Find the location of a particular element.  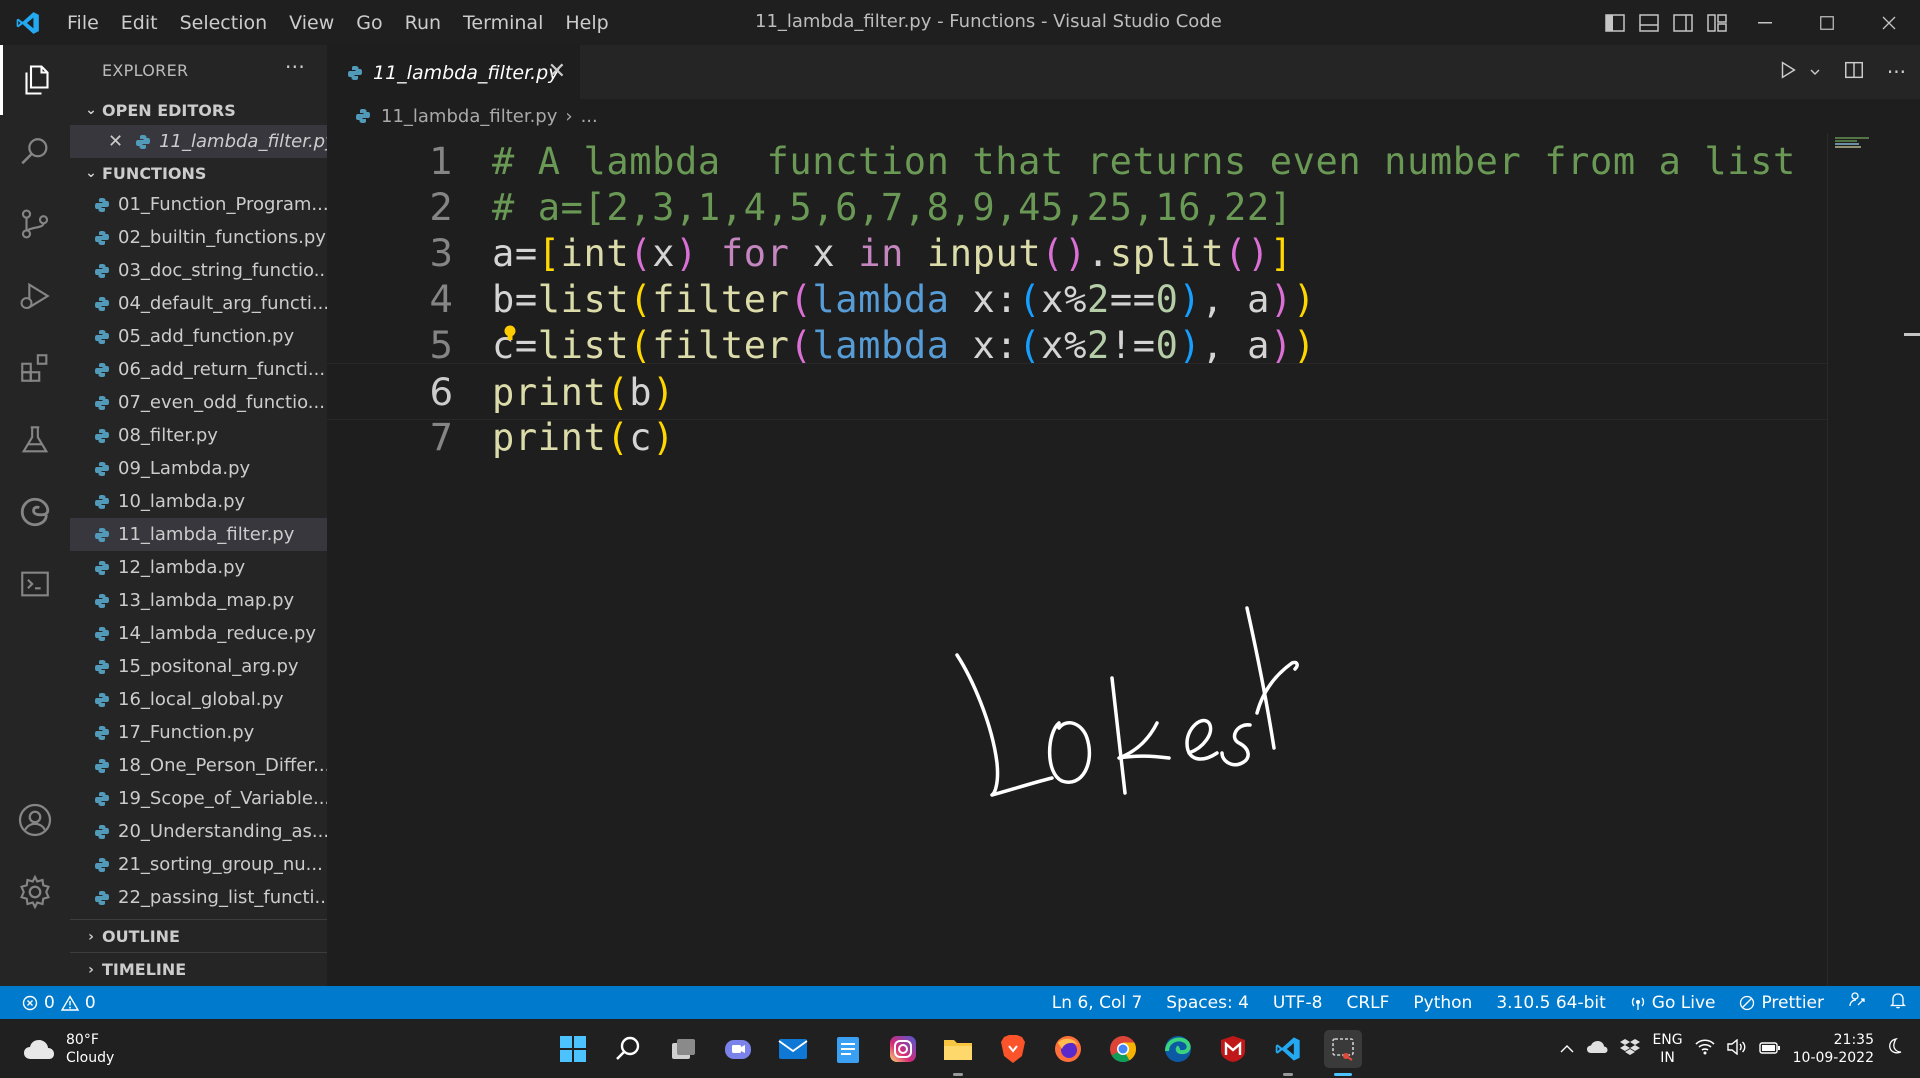

source-control-icon is located at coordinates (35, 224).